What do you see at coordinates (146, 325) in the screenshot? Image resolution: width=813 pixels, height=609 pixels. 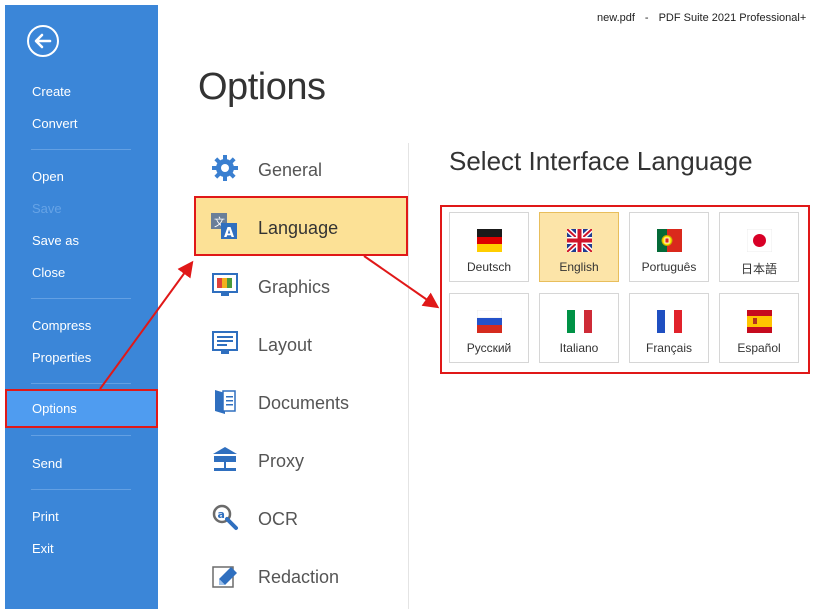 I see `arrow-to-language-category` at bounding box center [146, 325].